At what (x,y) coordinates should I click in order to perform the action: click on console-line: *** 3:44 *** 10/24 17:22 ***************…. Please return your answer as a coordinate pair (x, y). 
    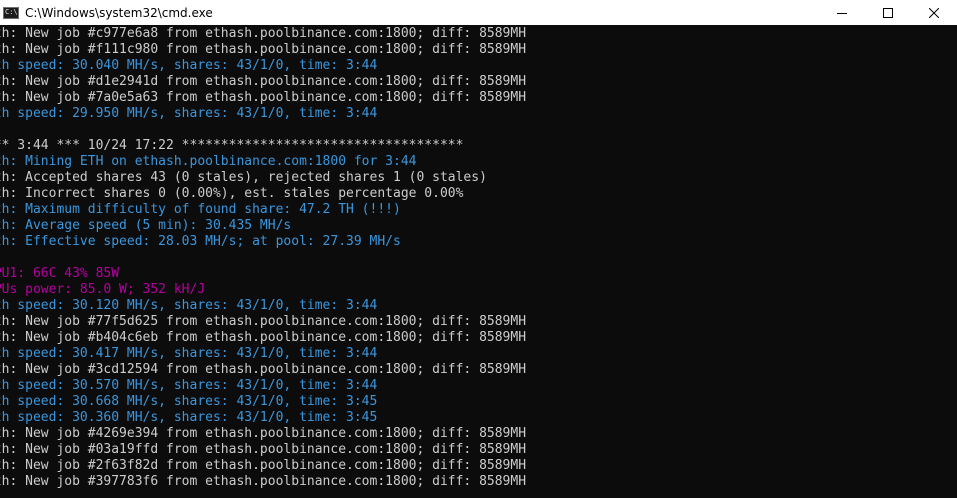
    Looking at the image, I should click on (232, 145).